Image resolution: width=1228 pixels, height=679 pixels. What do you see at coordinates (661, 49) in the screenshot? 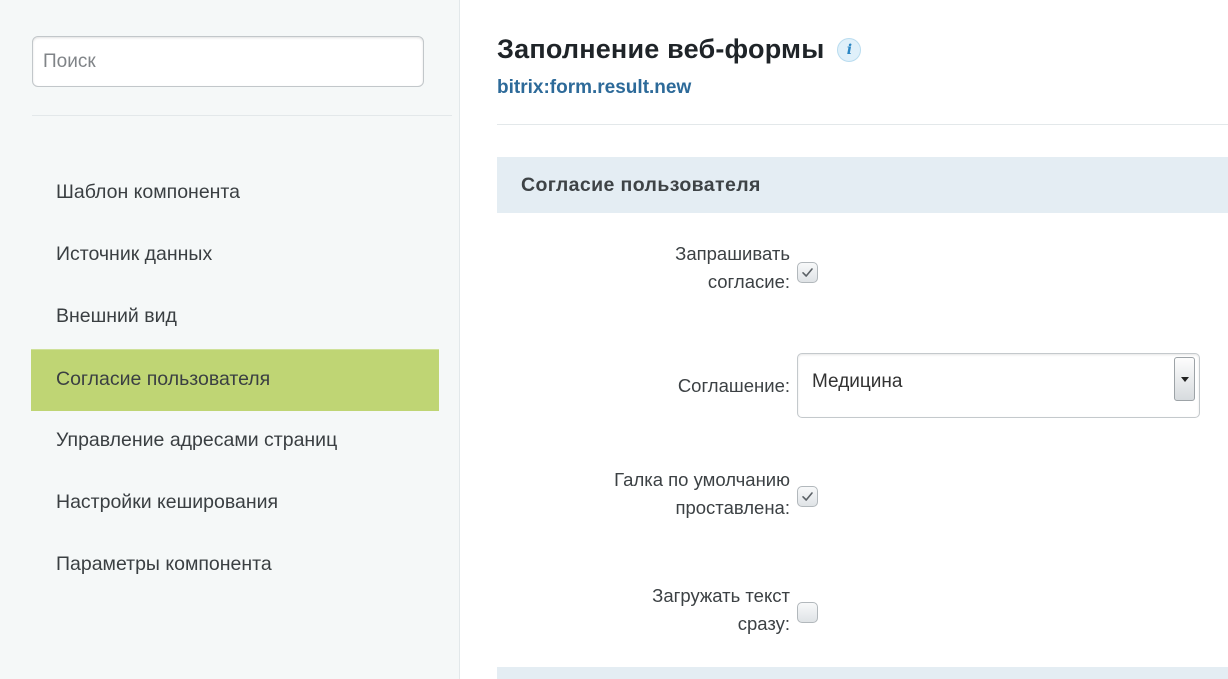
I see `page-title: Заполнение веб-формы` at bounding box center [661, 49].